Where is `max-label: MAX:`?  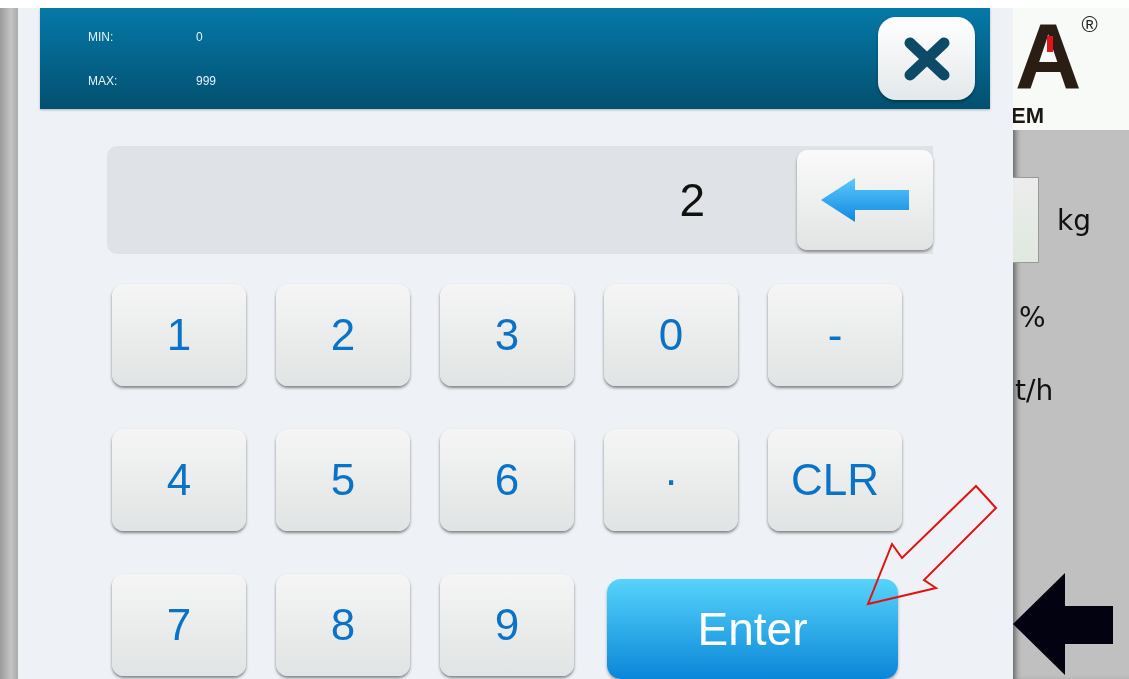
max-label: MAX: is located at coordinates (103, 80).